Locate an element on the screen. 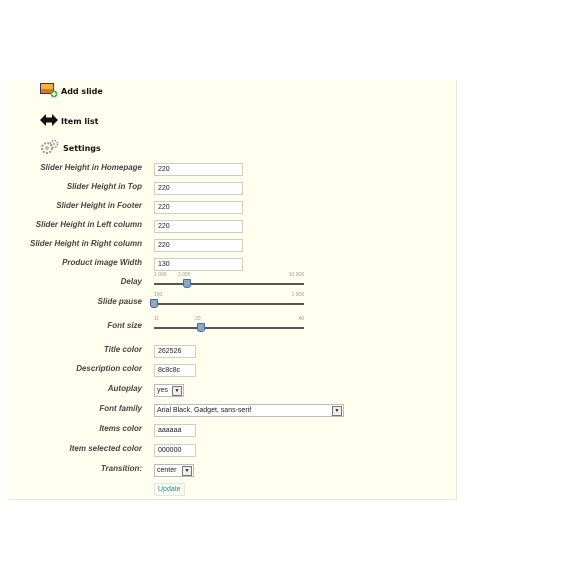  transition-select: center ▼ is located at coordinates (174, 470).